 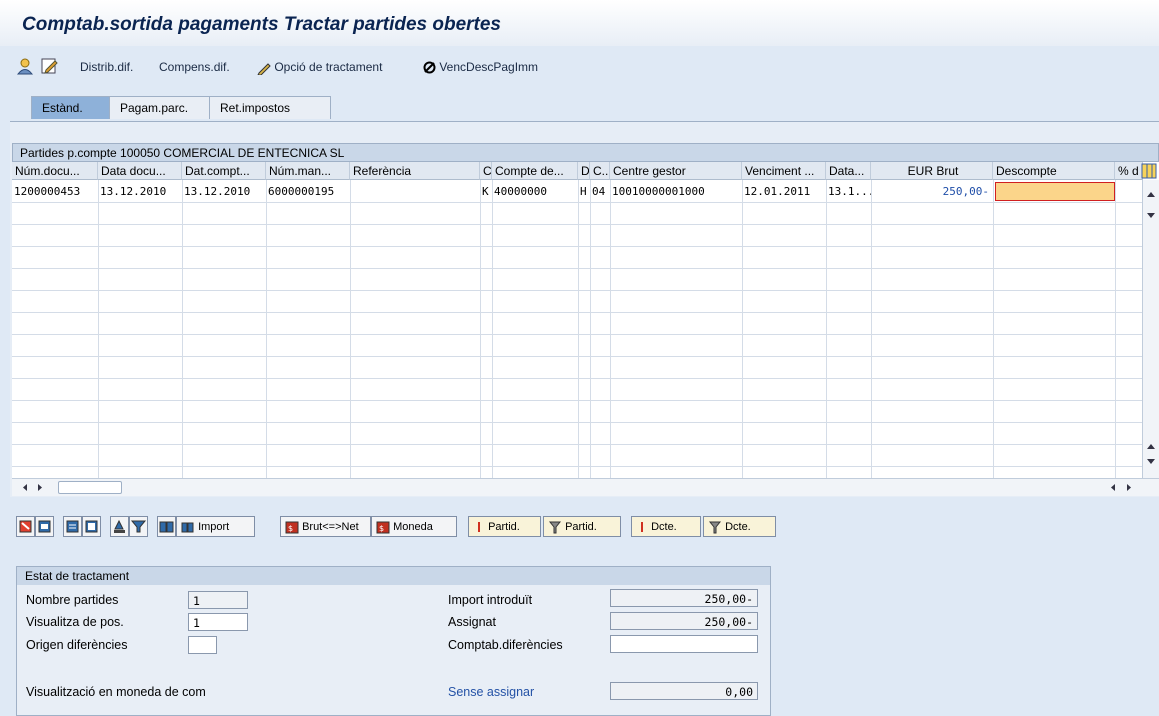 What do you see at coordinates (75, 622) in the screenshot?
I see `visualitza-pos-label: Visualitza de pos.` at bounding box center [75, 622].